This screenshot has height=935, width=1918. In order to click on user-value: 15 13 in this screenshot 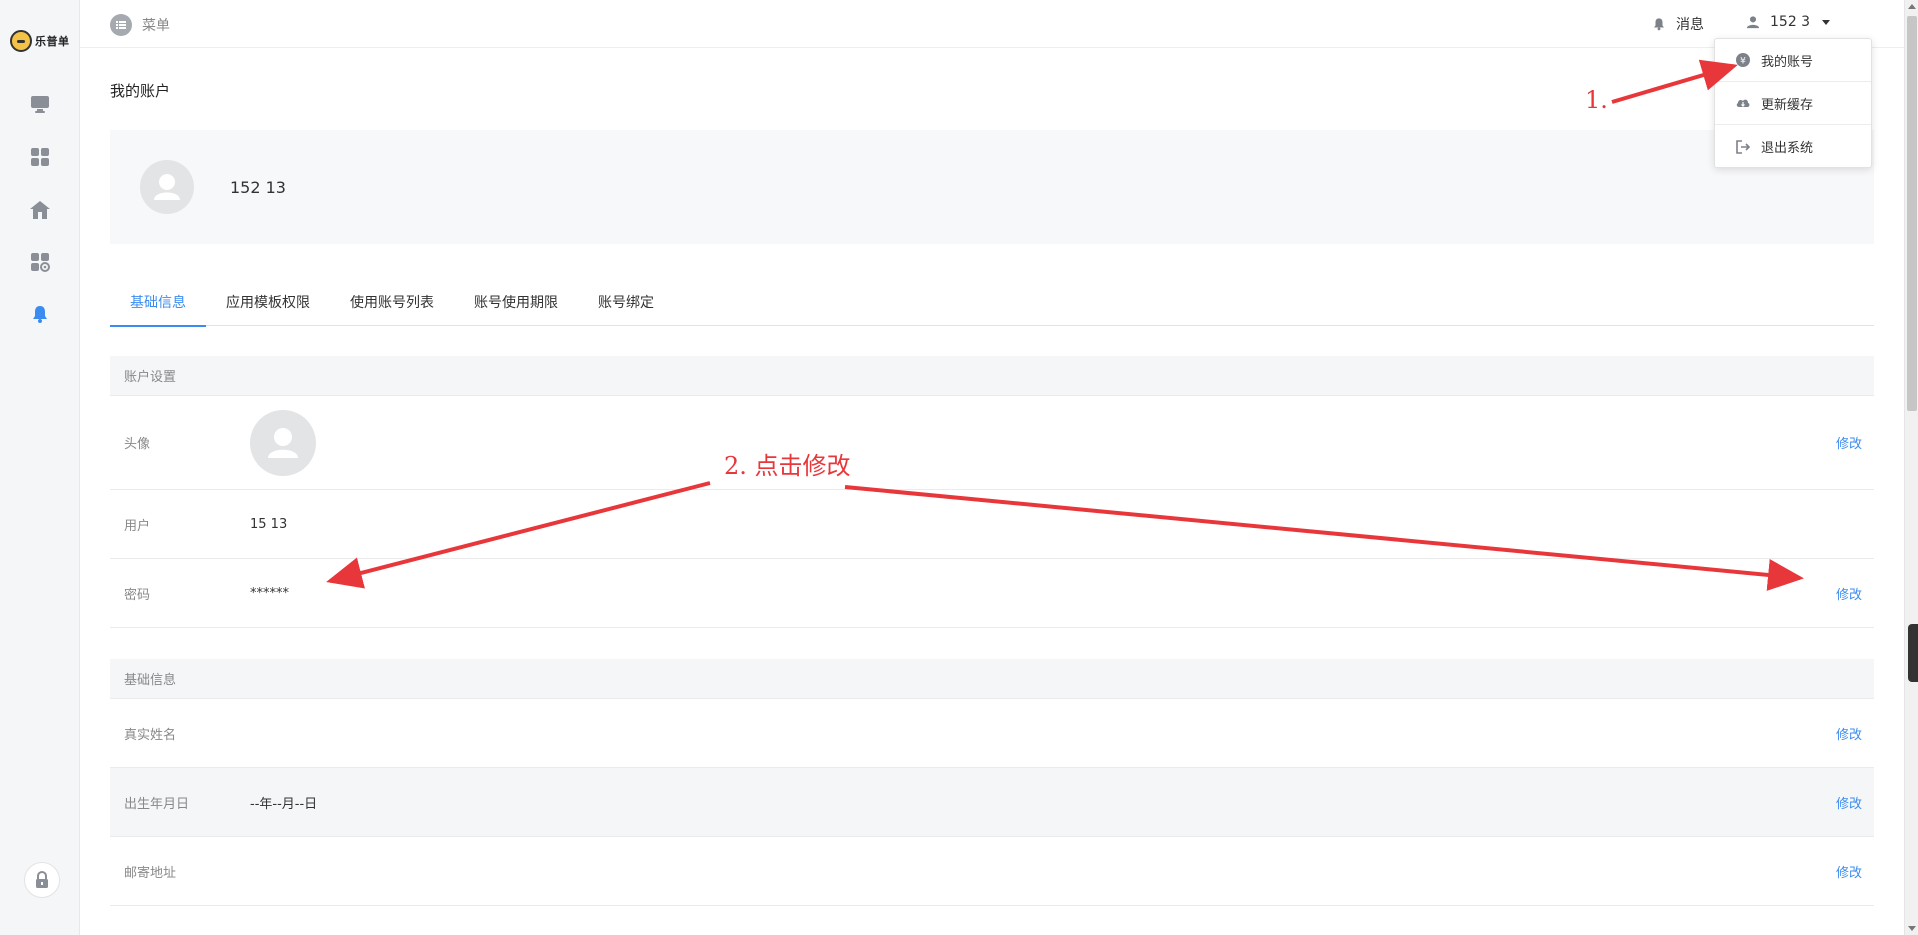, I will do `click(269, 524)`.